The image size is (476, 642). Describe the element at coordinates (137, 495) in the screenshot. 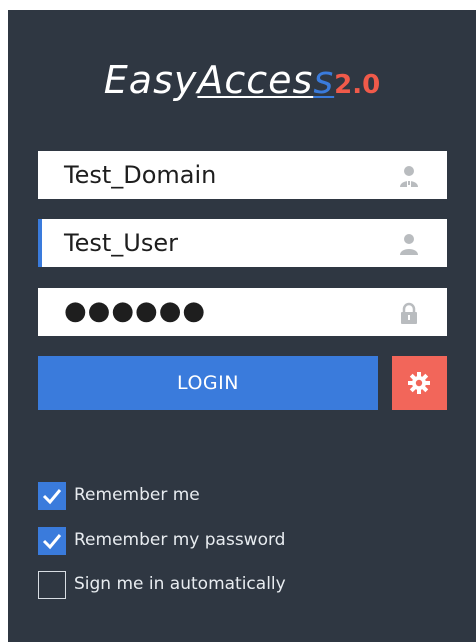

I see `remember-me-label: Remember me` at that location.